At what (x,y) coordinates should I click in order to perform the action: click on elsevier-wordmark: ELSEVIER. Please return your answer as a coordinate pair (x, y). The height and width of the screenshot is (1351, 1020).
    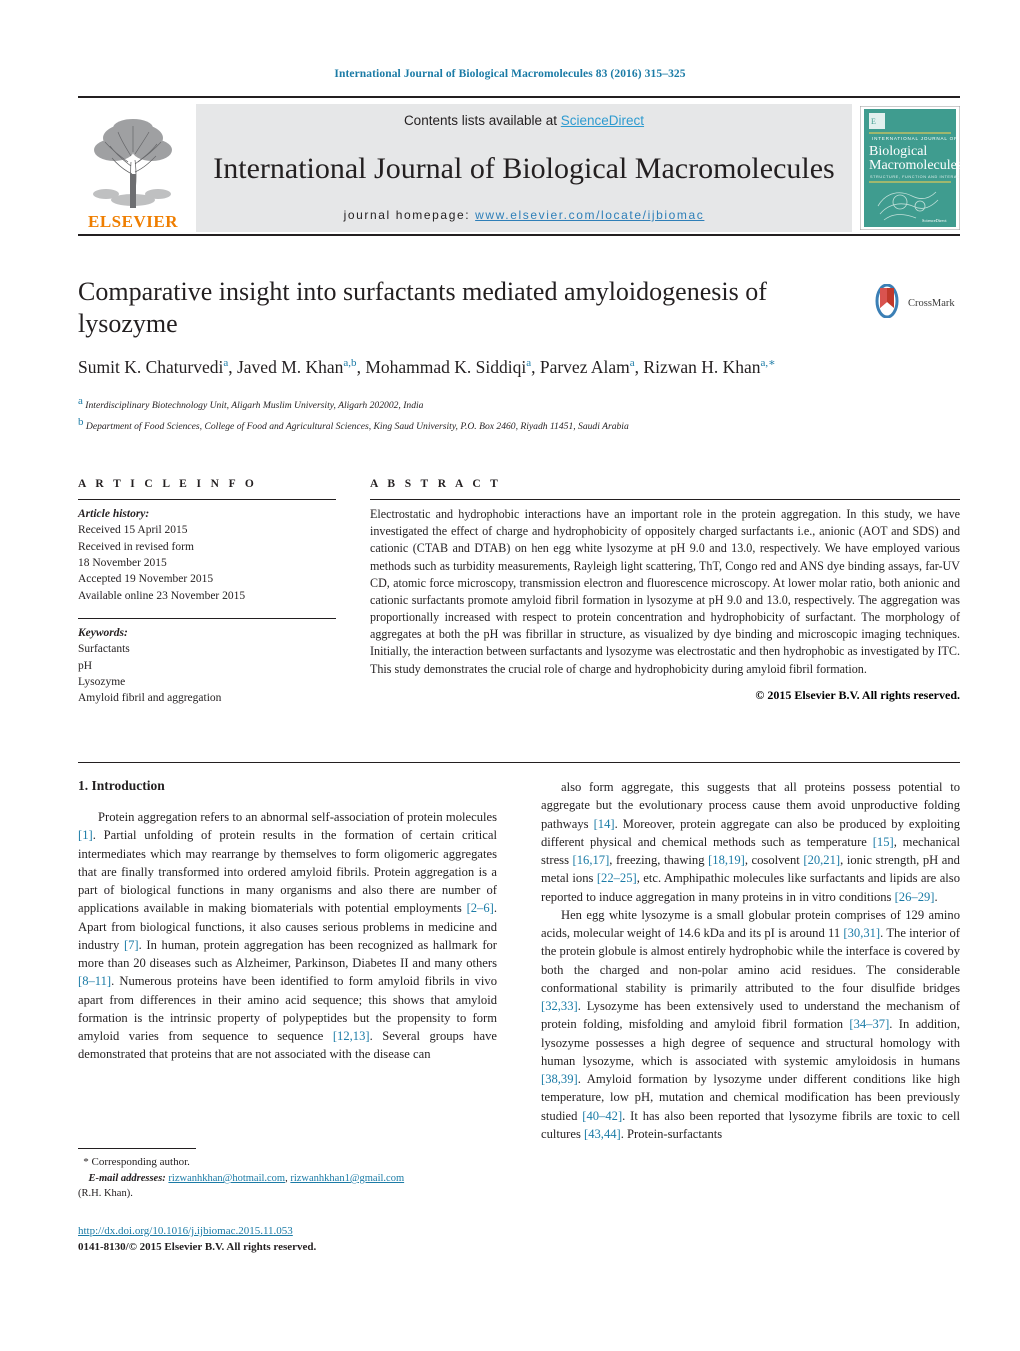
    Looking at the image, I should click on (133, 221).